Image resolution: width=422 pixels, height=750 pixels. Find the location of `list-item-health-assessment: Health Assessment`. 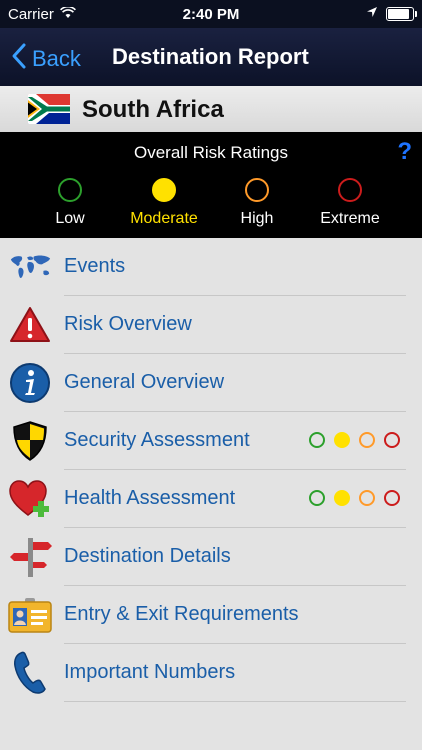

list-item-health-assessment: Health Assessment is located at coordinates (211, 499).